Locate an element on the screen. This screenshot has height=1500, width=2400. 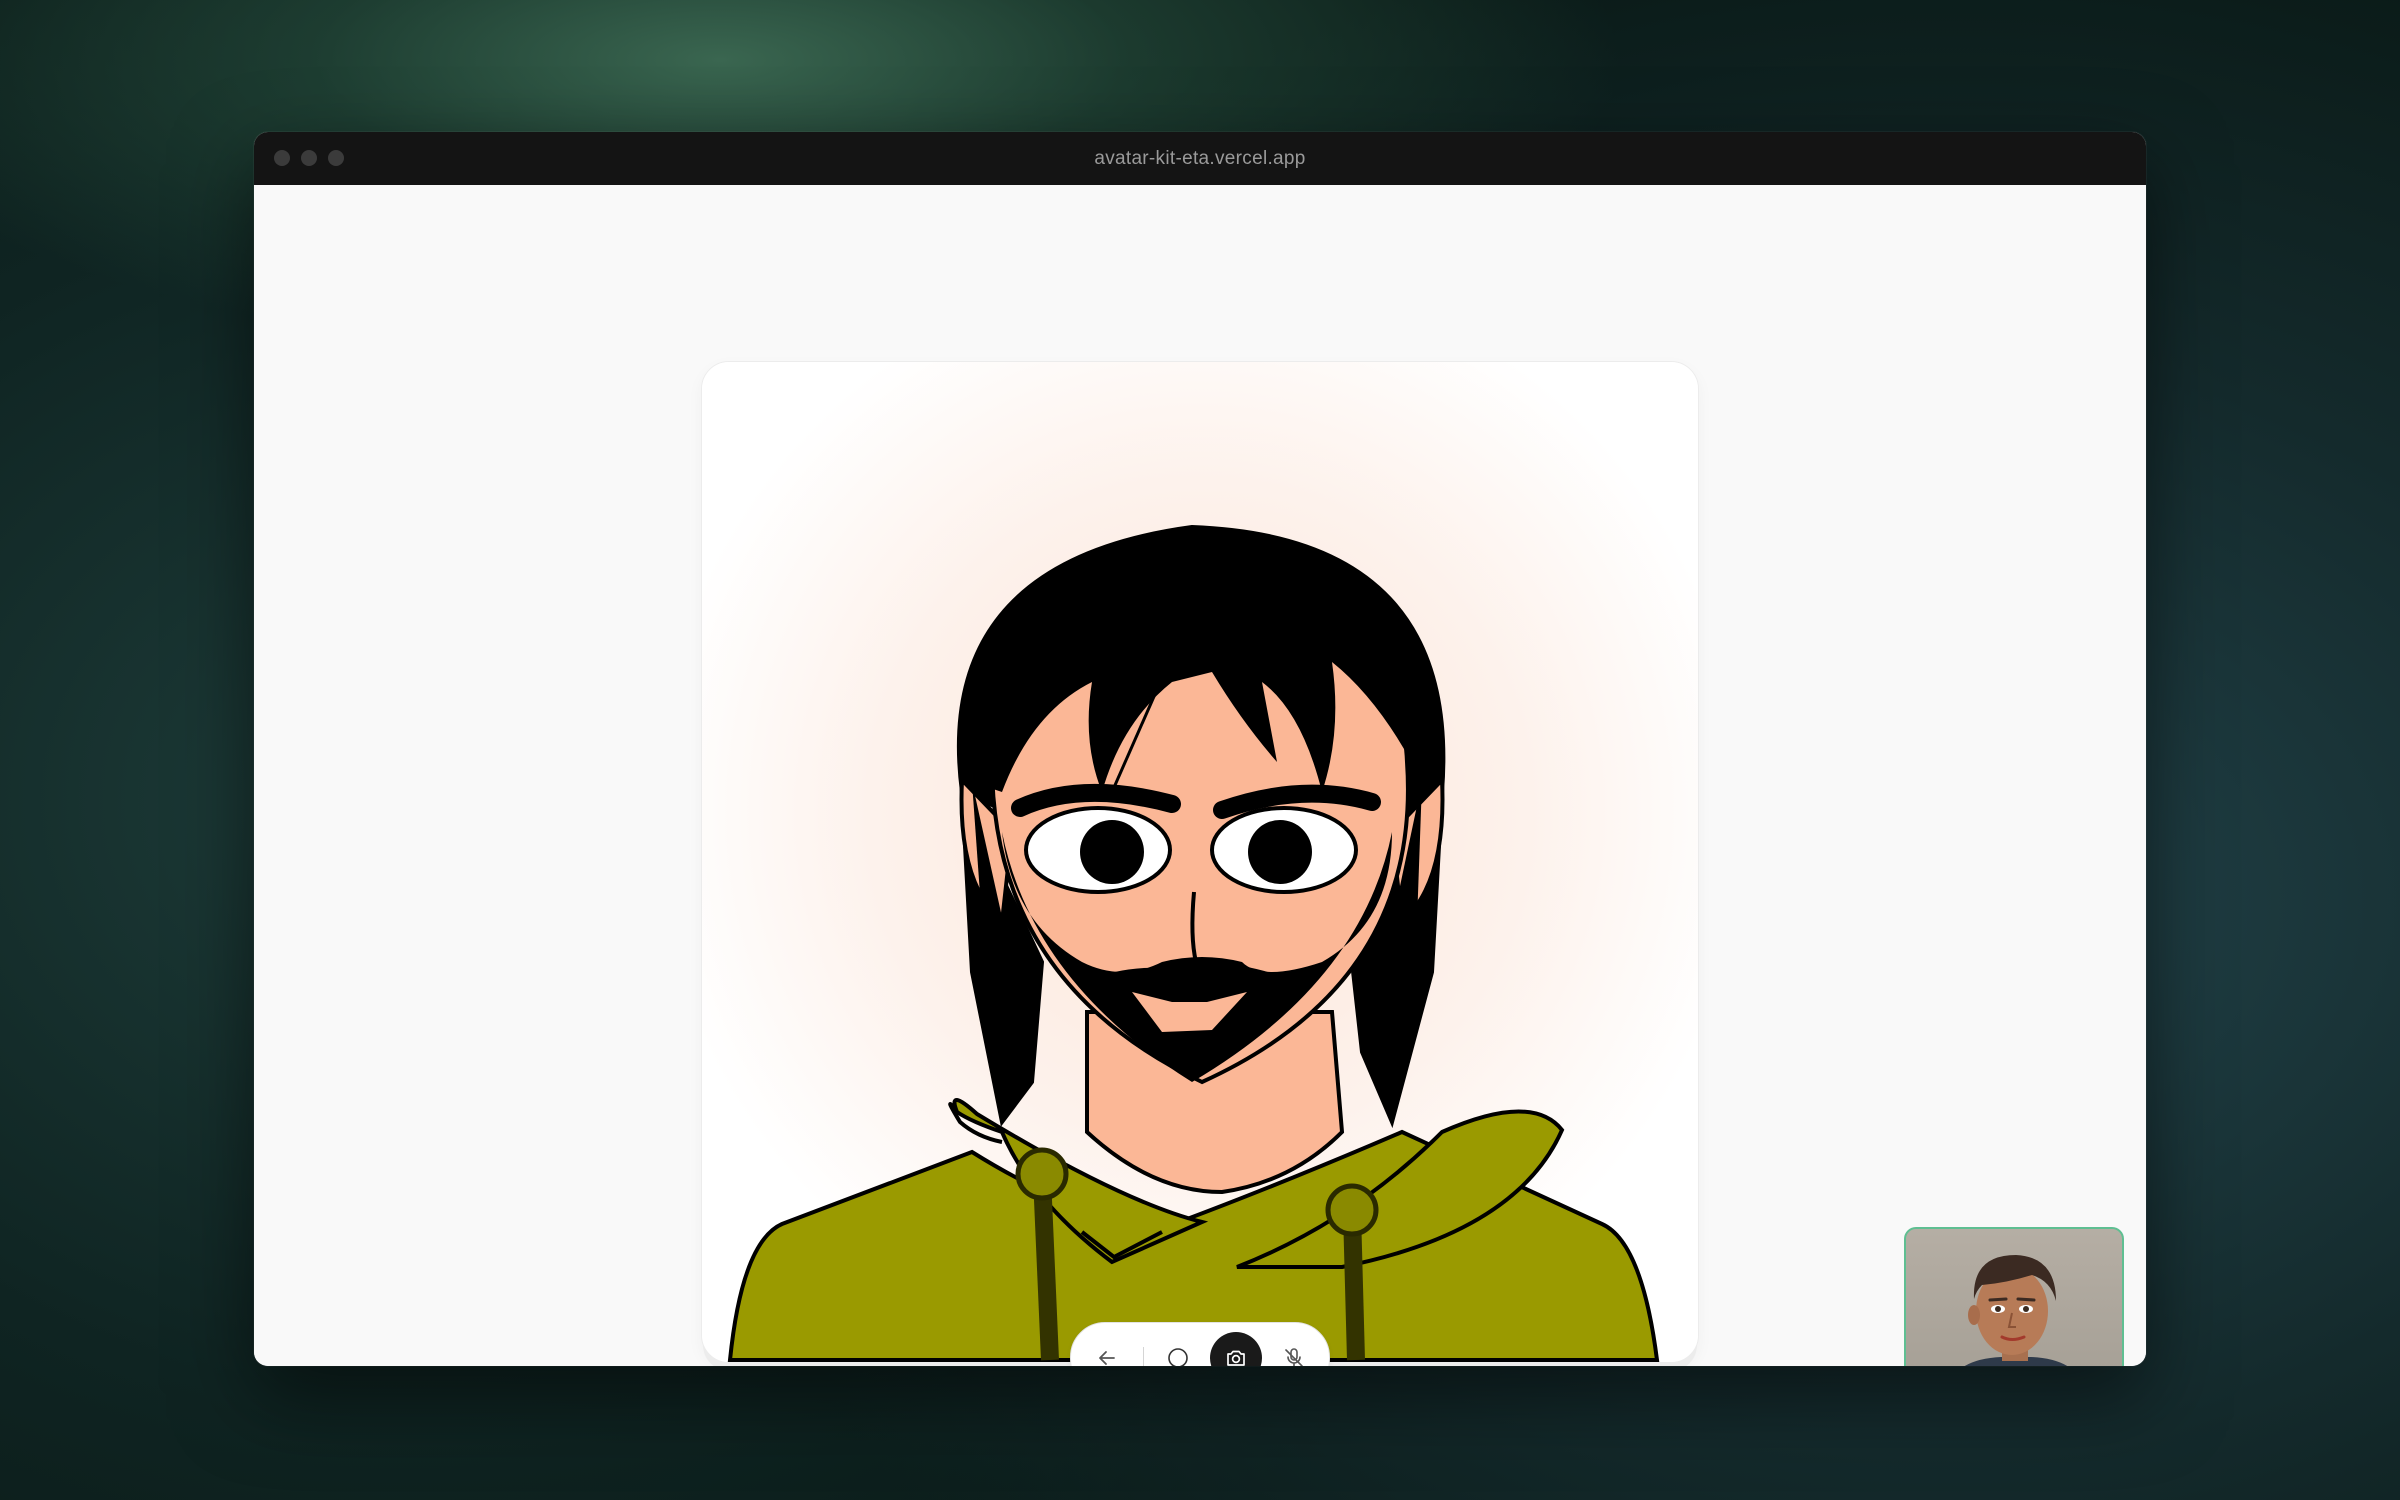
window-controls is located at coordinates (309, 158).